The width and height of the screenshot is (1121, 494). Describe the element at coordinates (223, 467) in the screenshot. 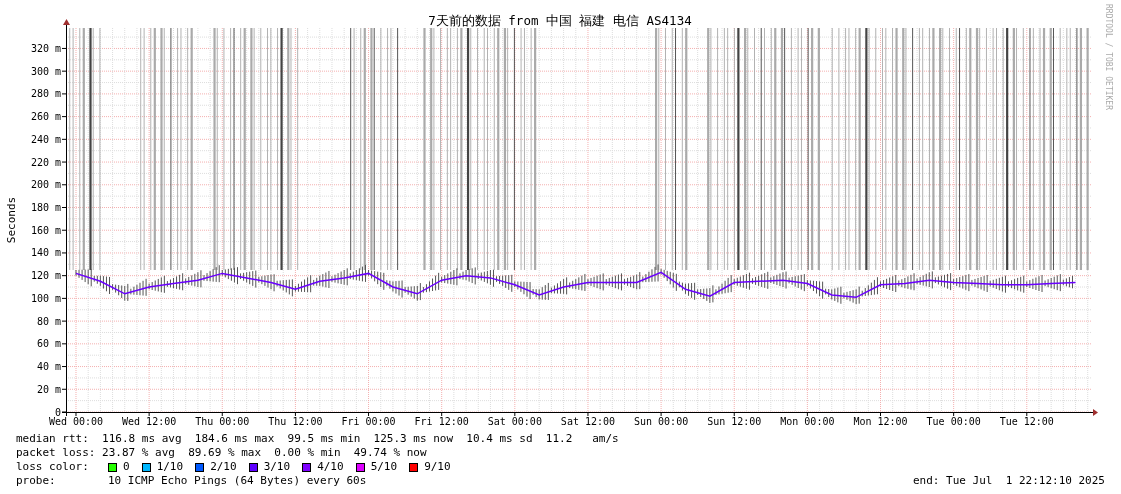

I see `swatch-label: 2/10` at that location.